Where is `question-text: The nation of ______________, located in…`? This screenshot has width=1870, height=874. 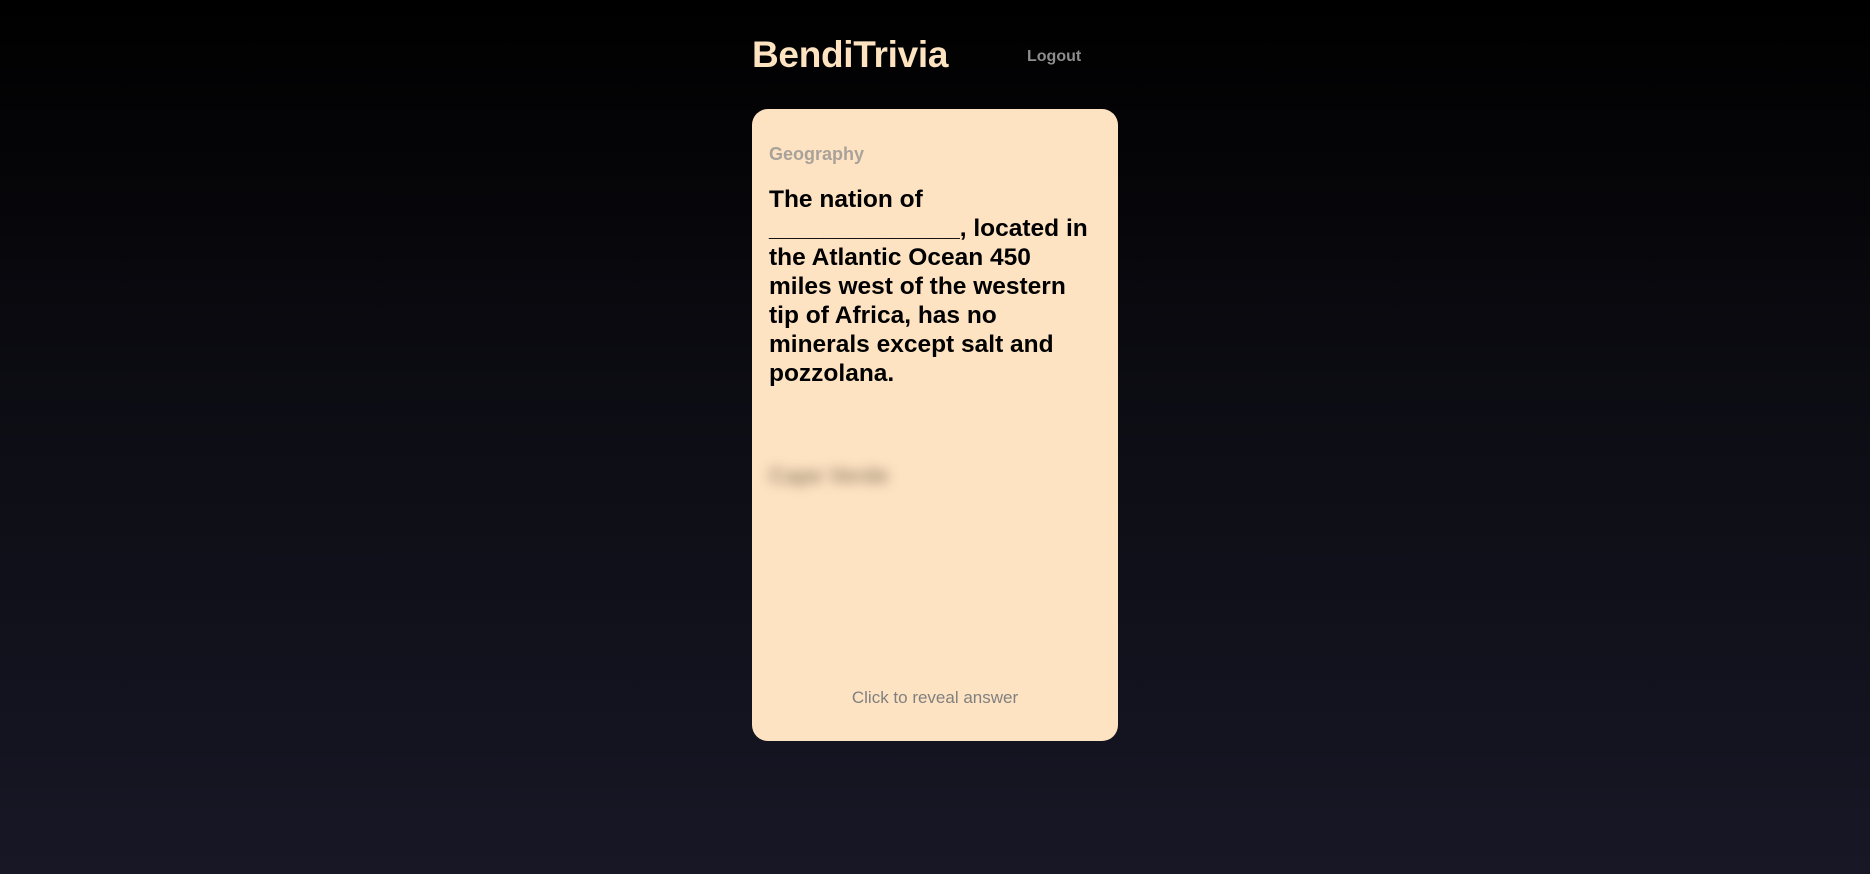
question-text: The nation of ______________, located in… is located at coordinates (928, 286).